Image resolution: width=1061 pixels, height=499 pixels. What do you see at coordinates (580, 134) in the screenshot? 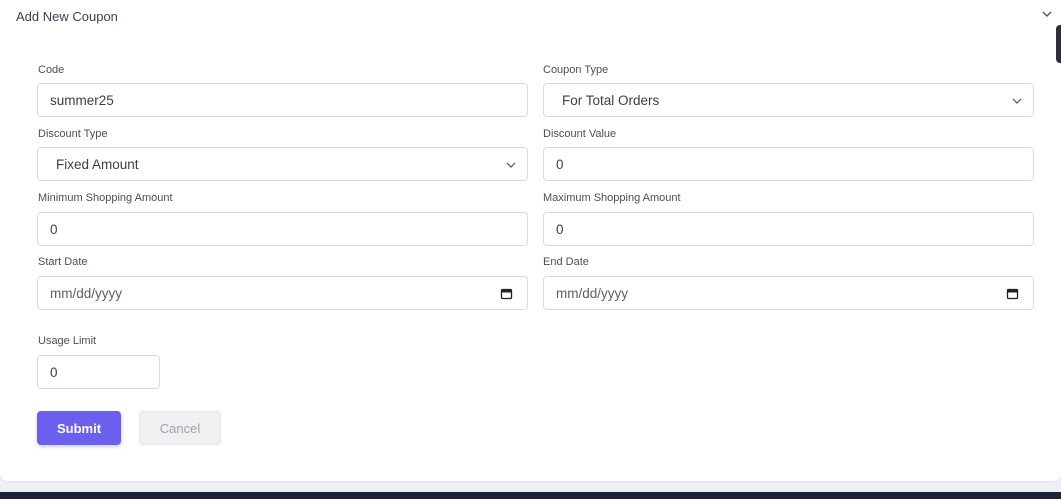
I see `discount-value-label: Discount Value` at bounding box center [580, 134].